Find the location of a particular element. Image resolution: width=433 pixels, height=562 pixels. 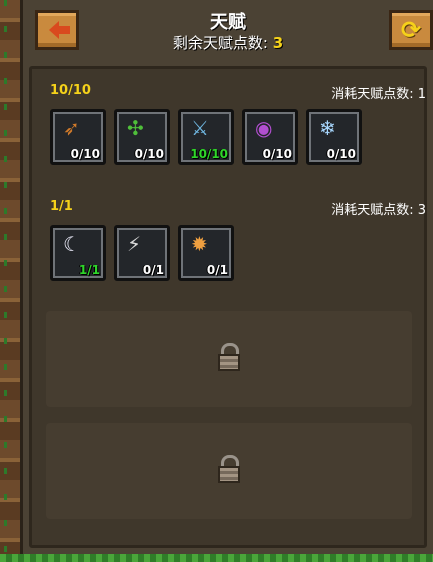

talent-slot-swirl: ◉ 0/10 is located at coordinates (270, 137).